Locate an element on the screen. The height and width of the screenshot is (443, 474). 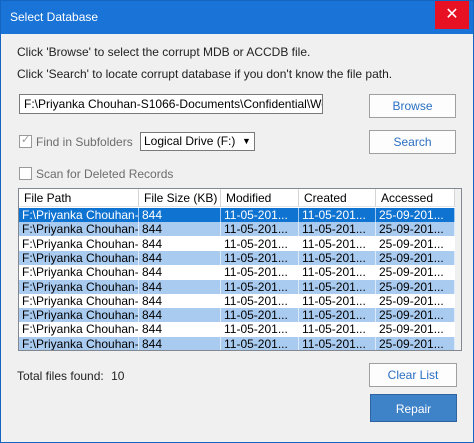
vertical-scrollbar is located at coordinates (458, 269).